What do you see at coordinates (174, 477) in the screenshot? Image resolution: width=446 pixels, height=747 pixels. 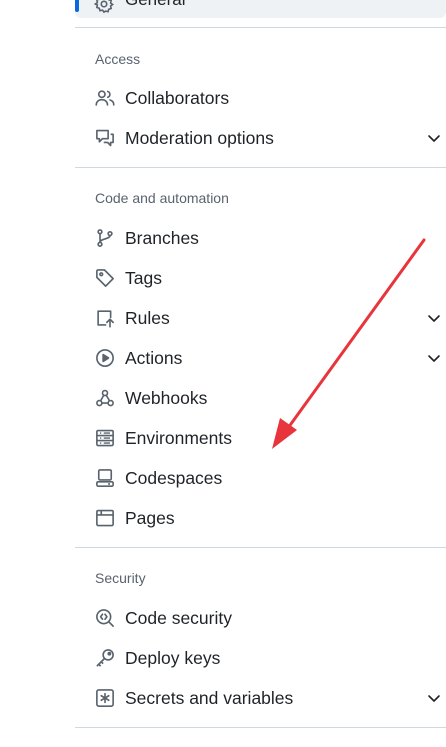 I see `sidebar-item-label: Codespaces` at bounding box center [174, 477].